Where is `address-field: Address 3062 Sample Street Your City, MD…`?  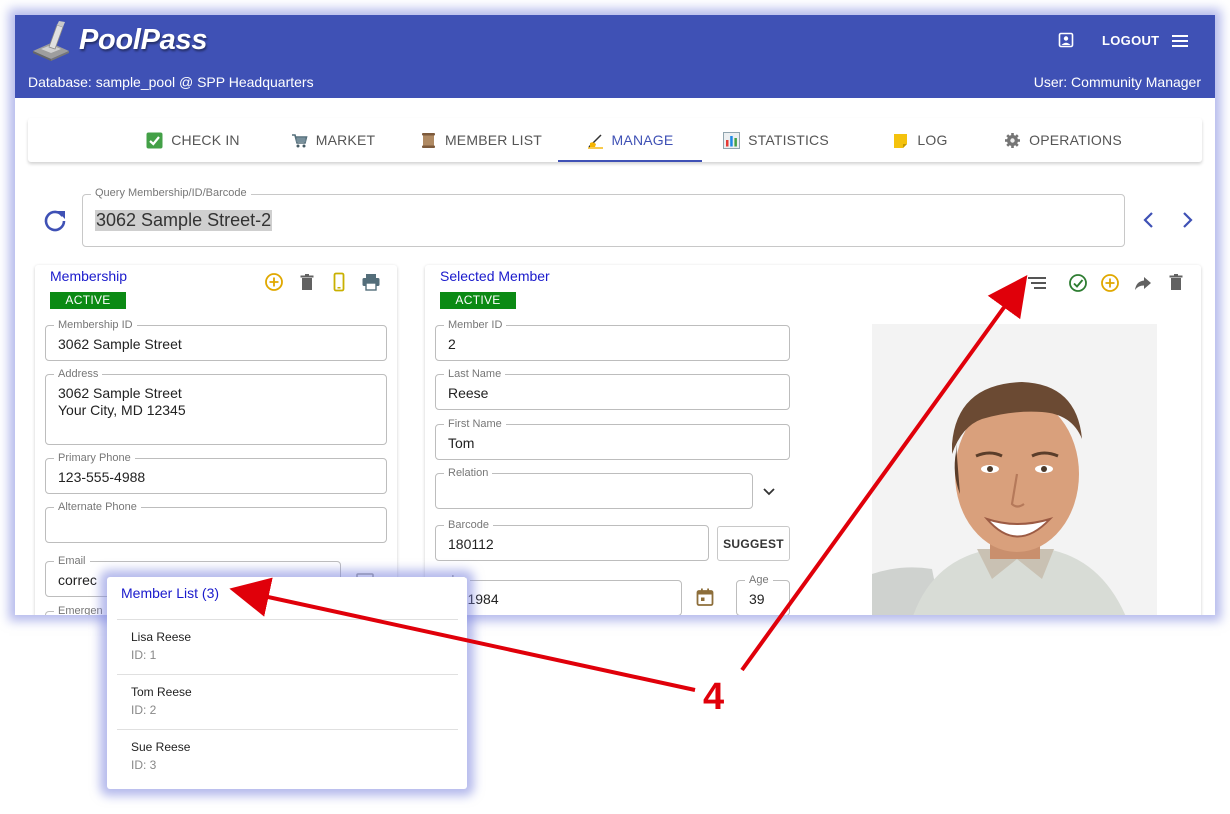 address-field: Address 3062 Sample Street Your City, MD… is located at coordinates (216, 406).